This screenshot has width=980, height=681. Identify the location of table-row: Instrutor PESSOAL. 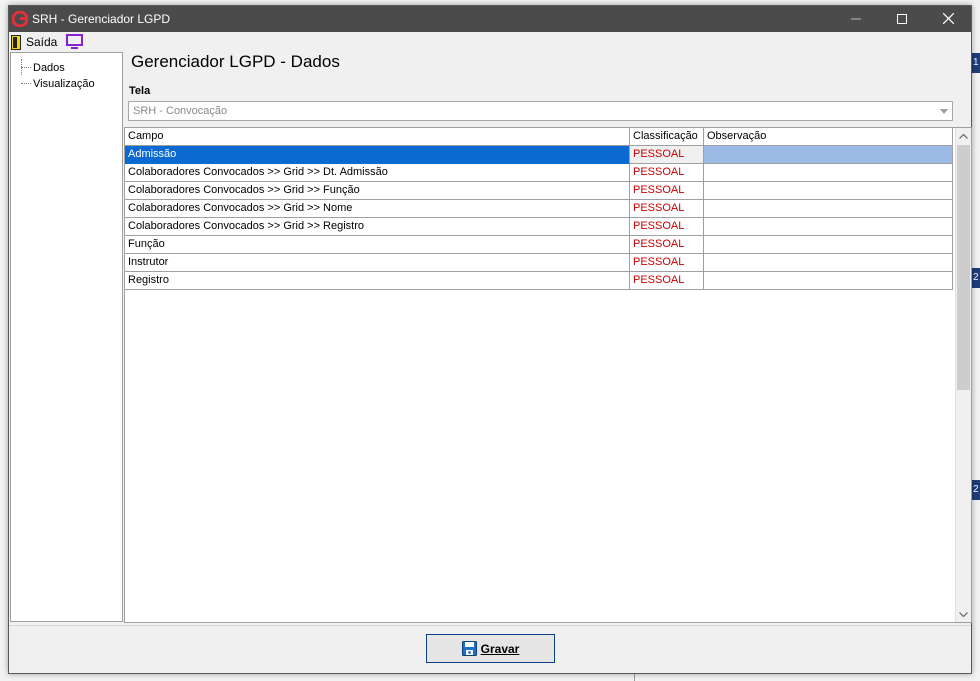
(539, 263).